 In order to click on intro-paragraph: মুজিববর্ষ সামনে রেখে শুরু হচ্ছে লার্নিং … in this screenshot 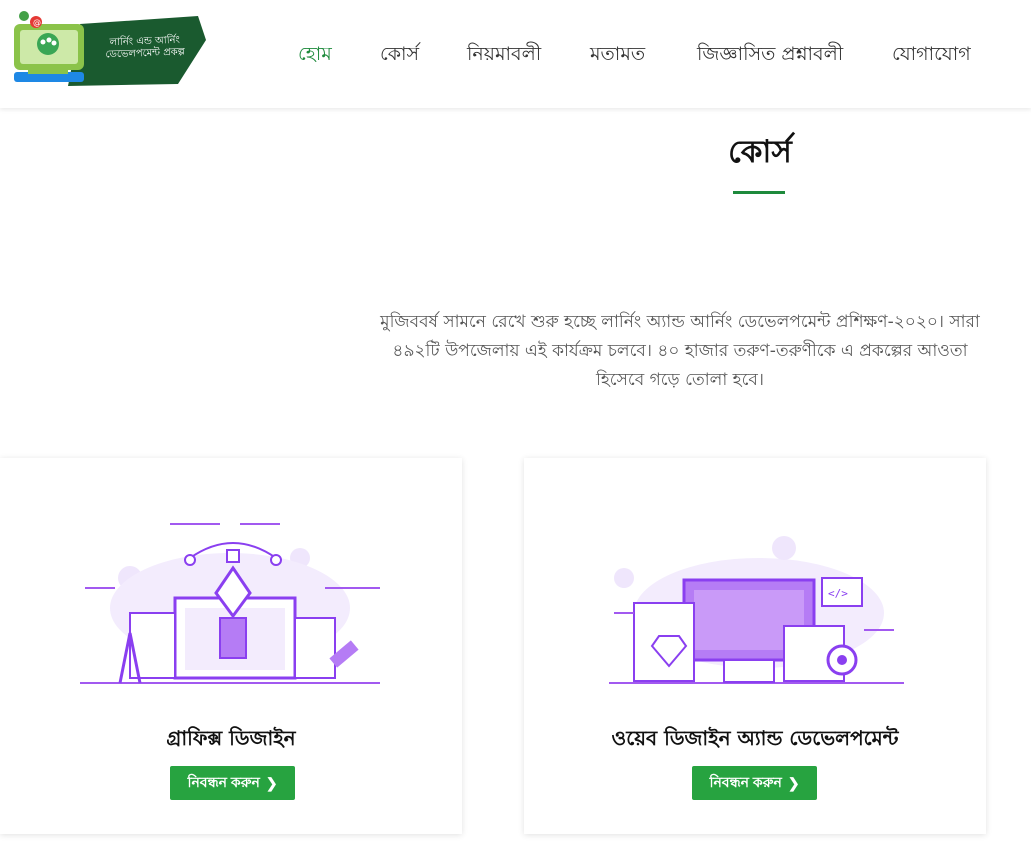, I will do `click(680, 351)`.